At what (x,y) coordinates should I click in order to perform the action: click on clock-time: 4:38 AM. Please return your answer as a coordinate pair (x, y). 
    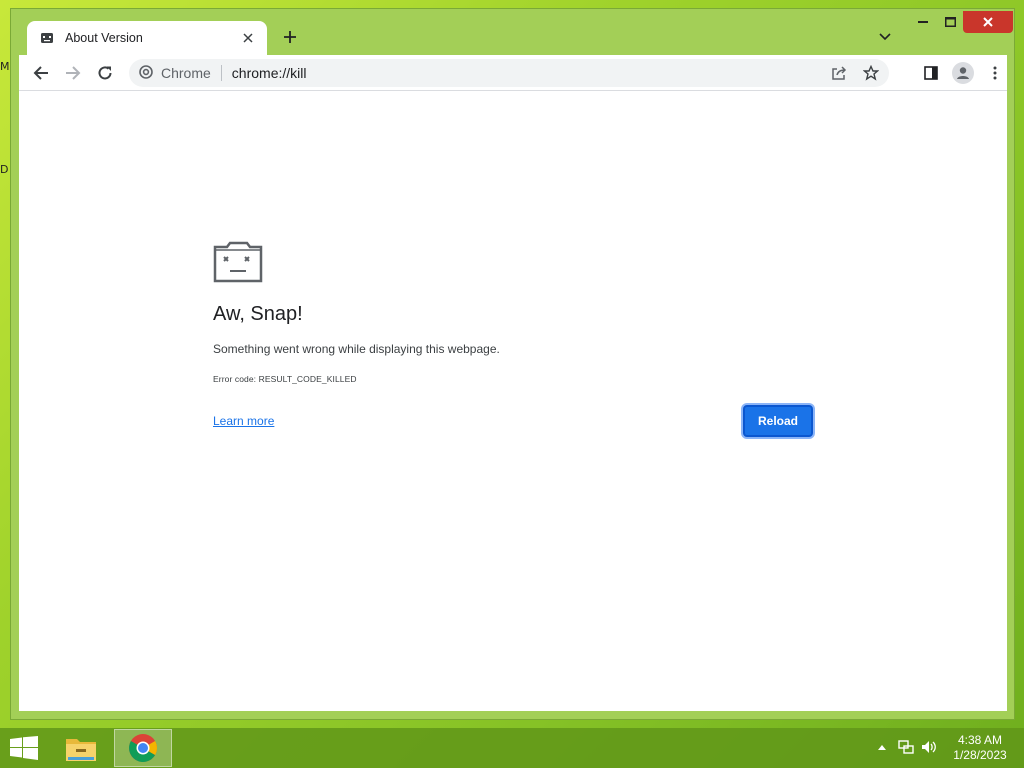
    Looking at the image, I should click on (980, 740).